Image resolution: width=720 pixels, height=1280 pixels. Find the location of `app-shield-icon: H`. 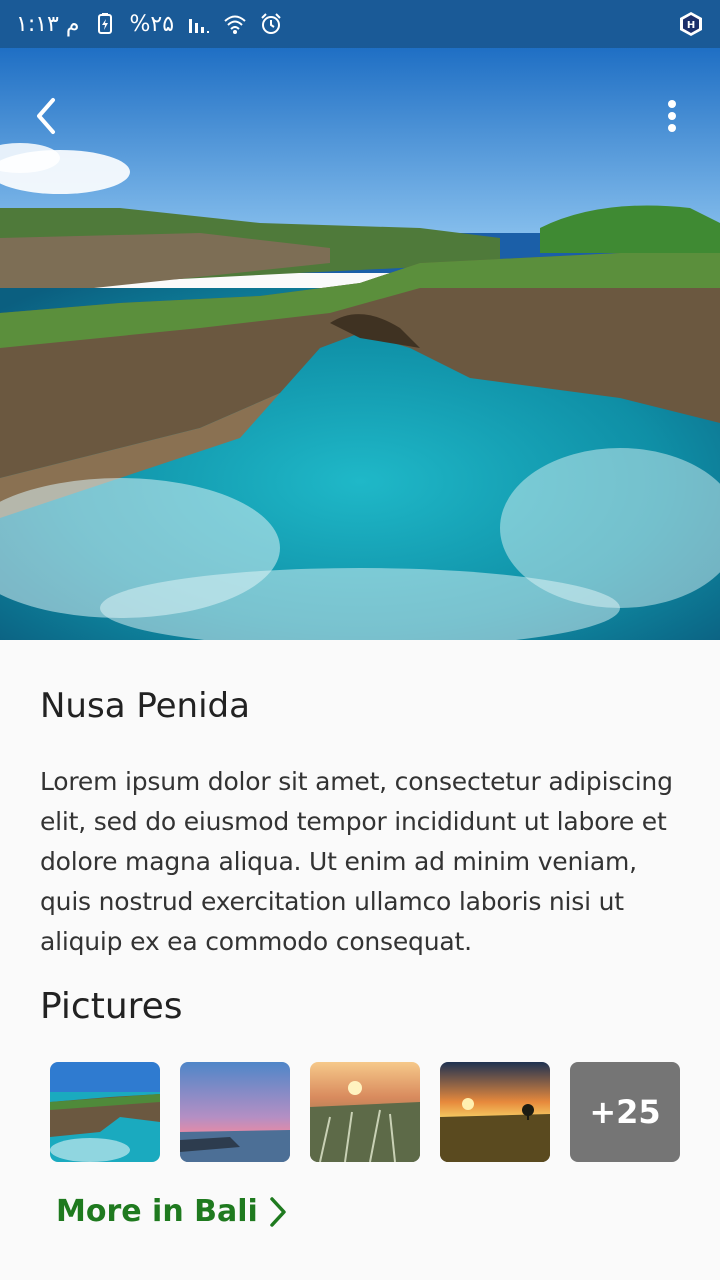

app-shield-icon: H is located at coordinates (691, 24).